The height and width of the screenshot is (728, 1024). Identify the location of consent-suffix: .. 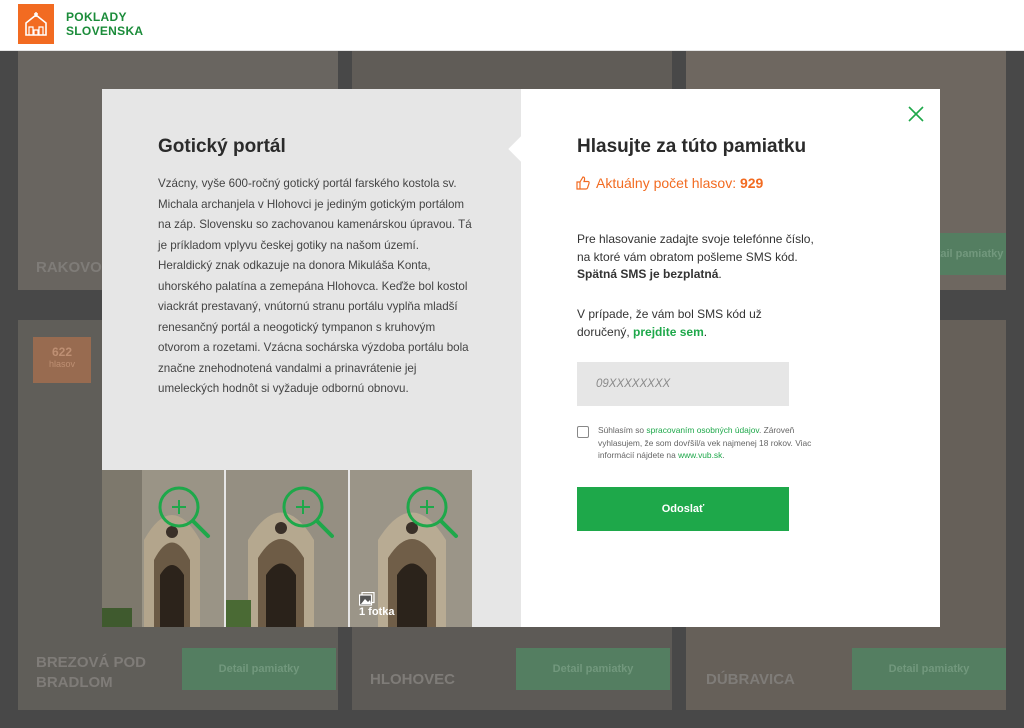
(723, 455).